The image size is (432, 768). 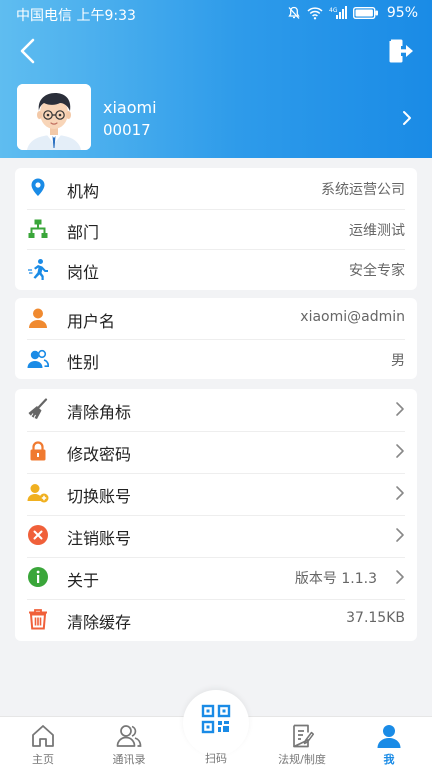 What do you see at coordinates (38, 358) in the screenshot?
I see `users-icon` at bounding box center [38, 358].